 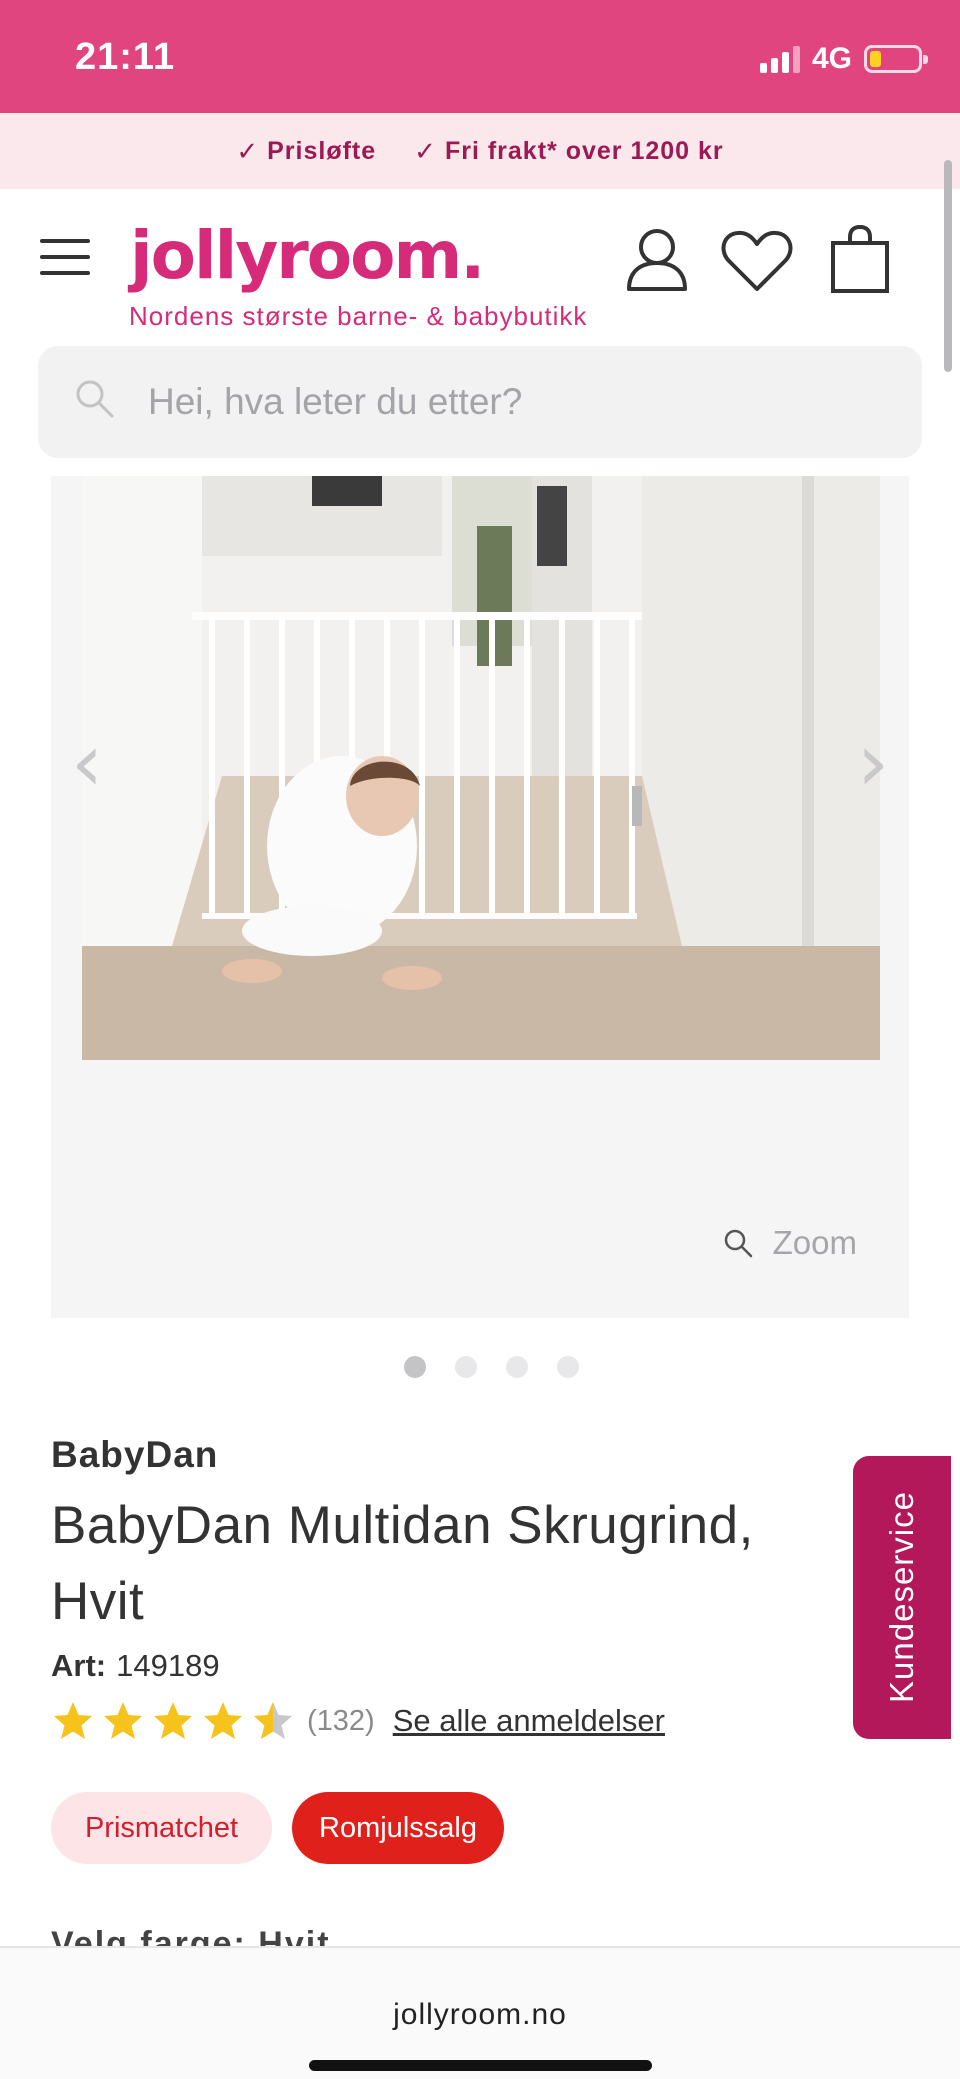 I want to click on rating-count: (132), so click(x=341, y=1720).